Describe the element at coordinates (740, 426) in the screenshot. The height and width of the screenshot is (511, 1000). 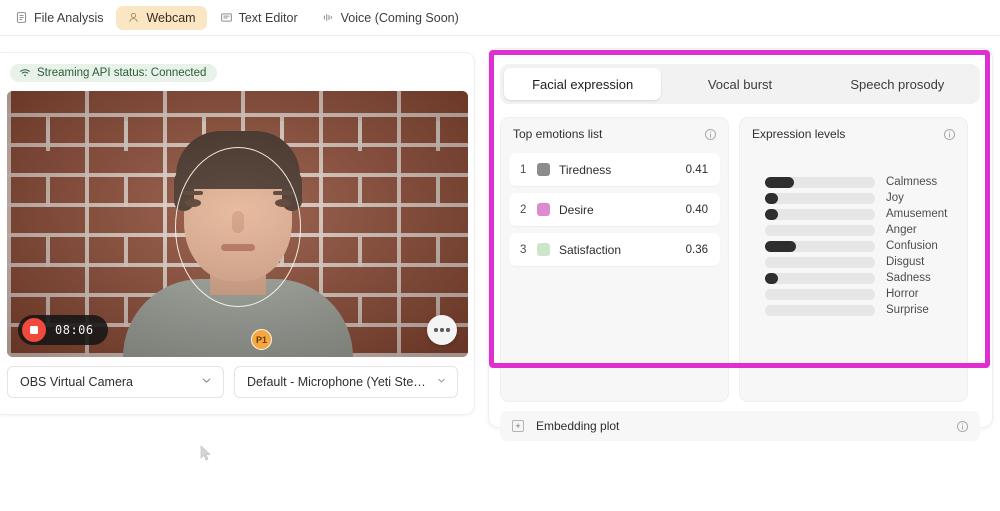
I see `embedding-plot-row: + Embedding plot` at that location.